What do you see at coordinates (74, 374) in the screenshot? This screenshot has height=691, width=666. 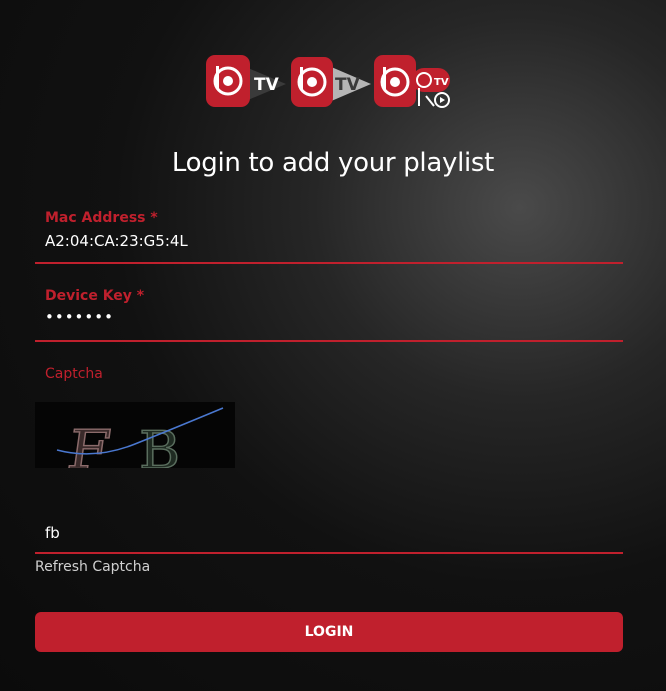 I see `captcha-label: Captcha` at bounding box center [74, 374].